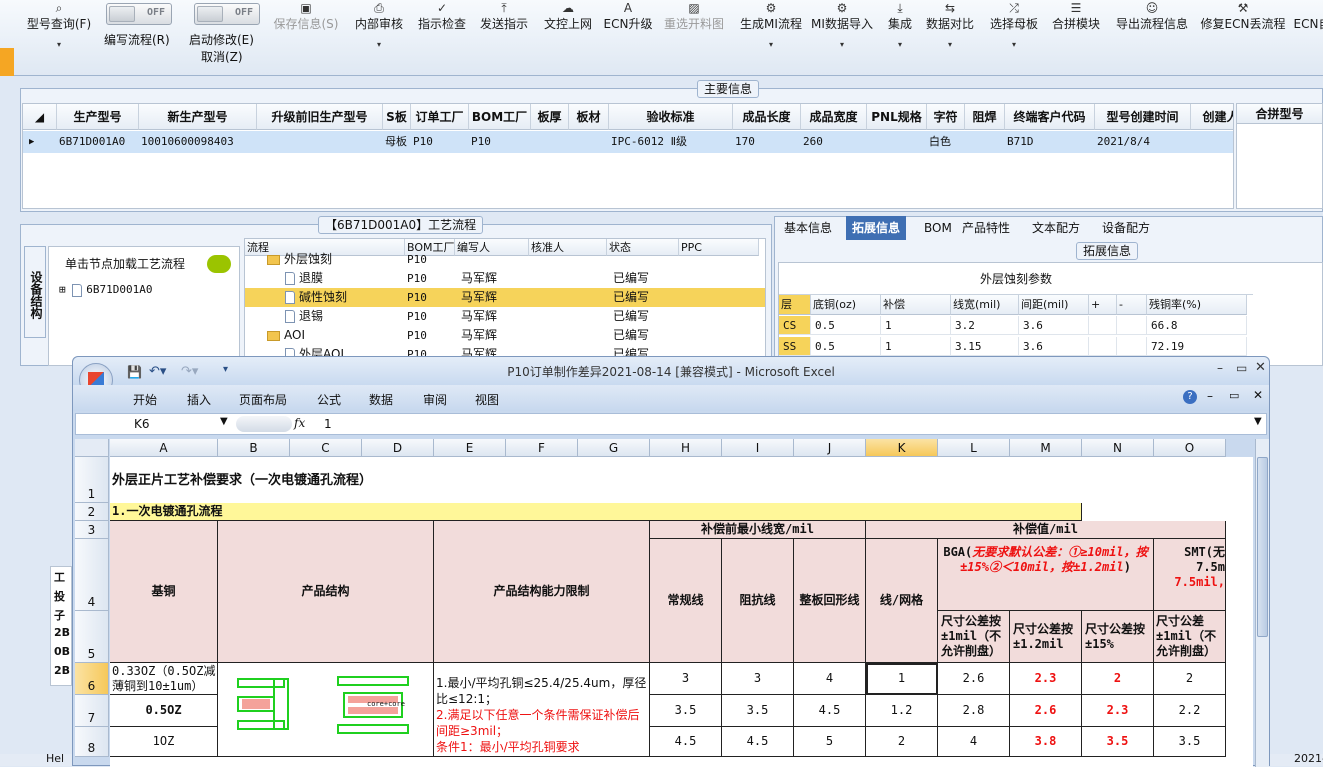  I want to click on help-icon: ?, so click(1190, 397).